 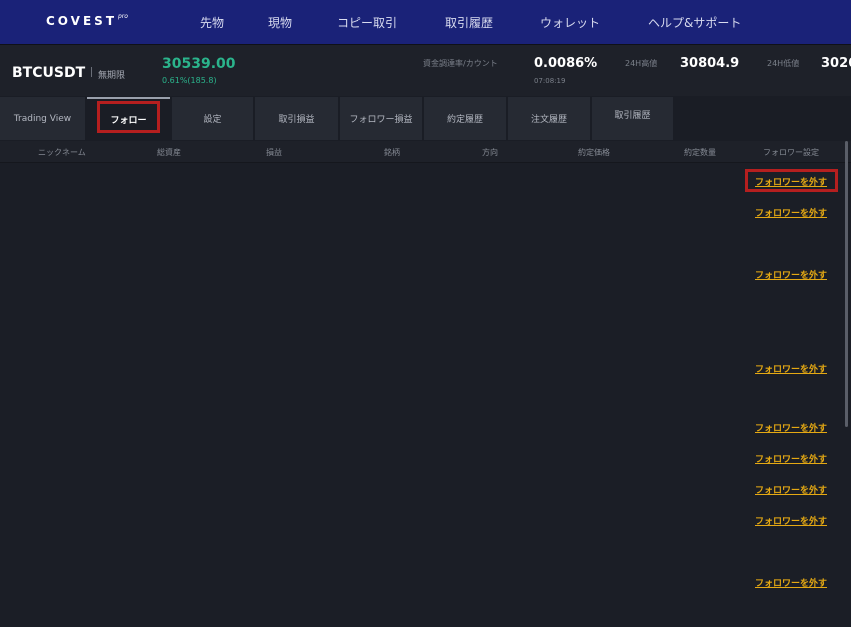 I want to click on nav-trade-history: 取引履歴, so click(x=469, y=22).